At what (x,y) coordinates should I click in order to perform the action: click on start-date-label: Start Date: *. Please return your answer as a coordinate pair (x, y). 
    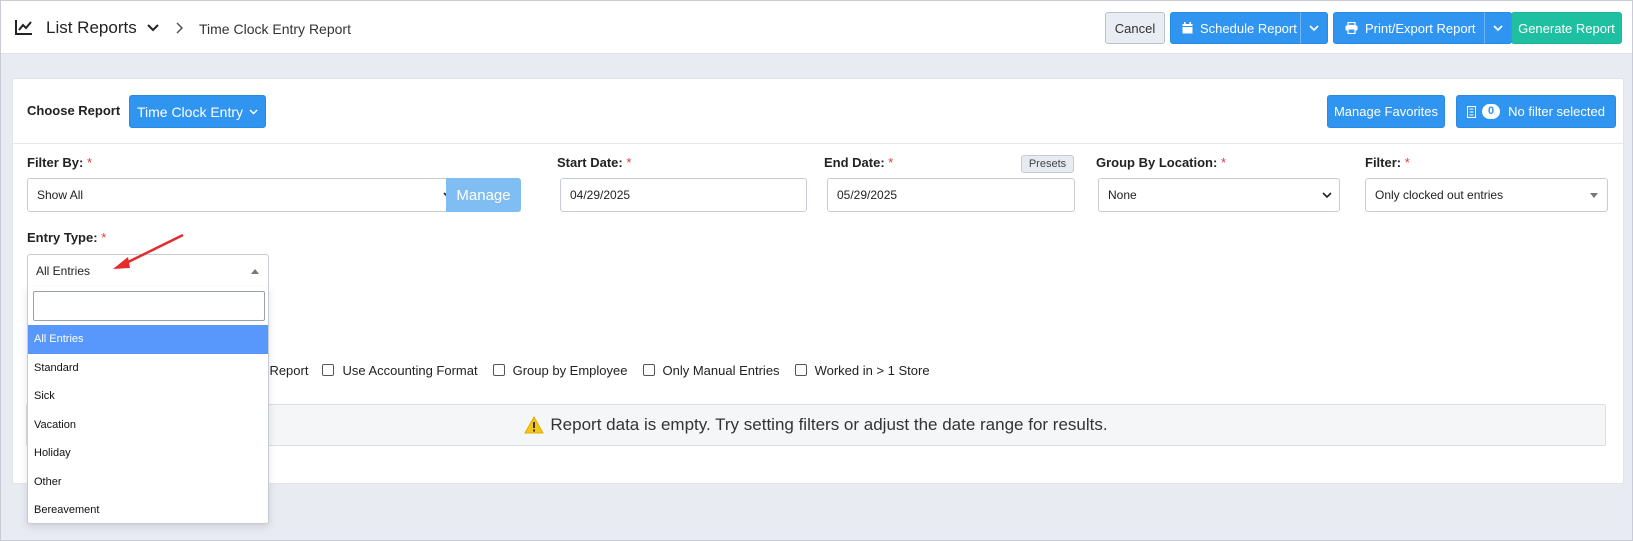
    Looking at the image, I should click on (594, 162).